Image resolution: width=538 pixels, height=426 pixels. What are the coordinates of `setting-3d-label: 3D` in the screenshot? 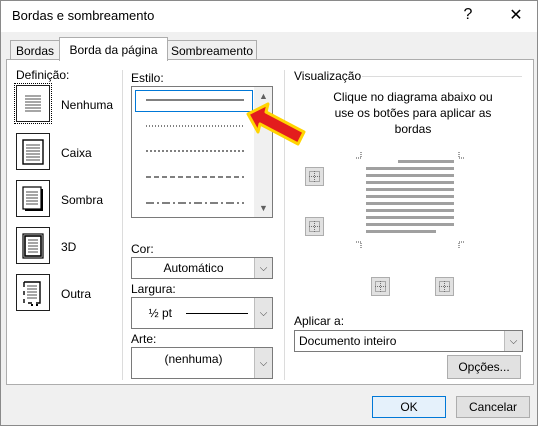 It's located at (69, 247).